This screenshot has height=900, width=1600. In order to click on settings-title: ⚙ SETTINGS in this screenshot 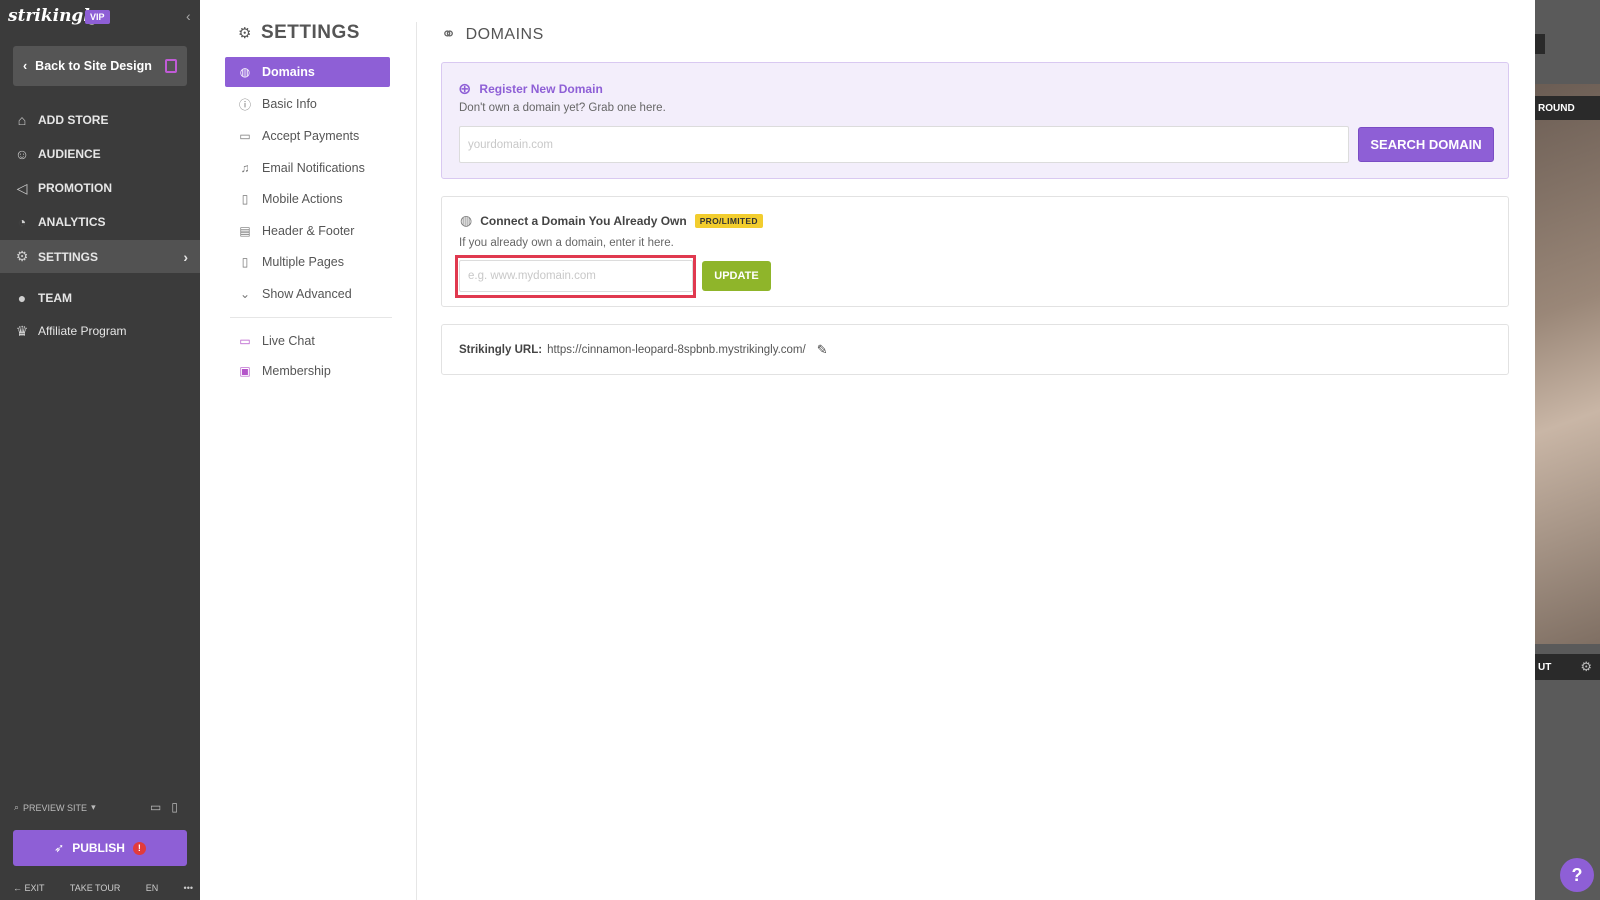, I will do `click(299, 33)`.